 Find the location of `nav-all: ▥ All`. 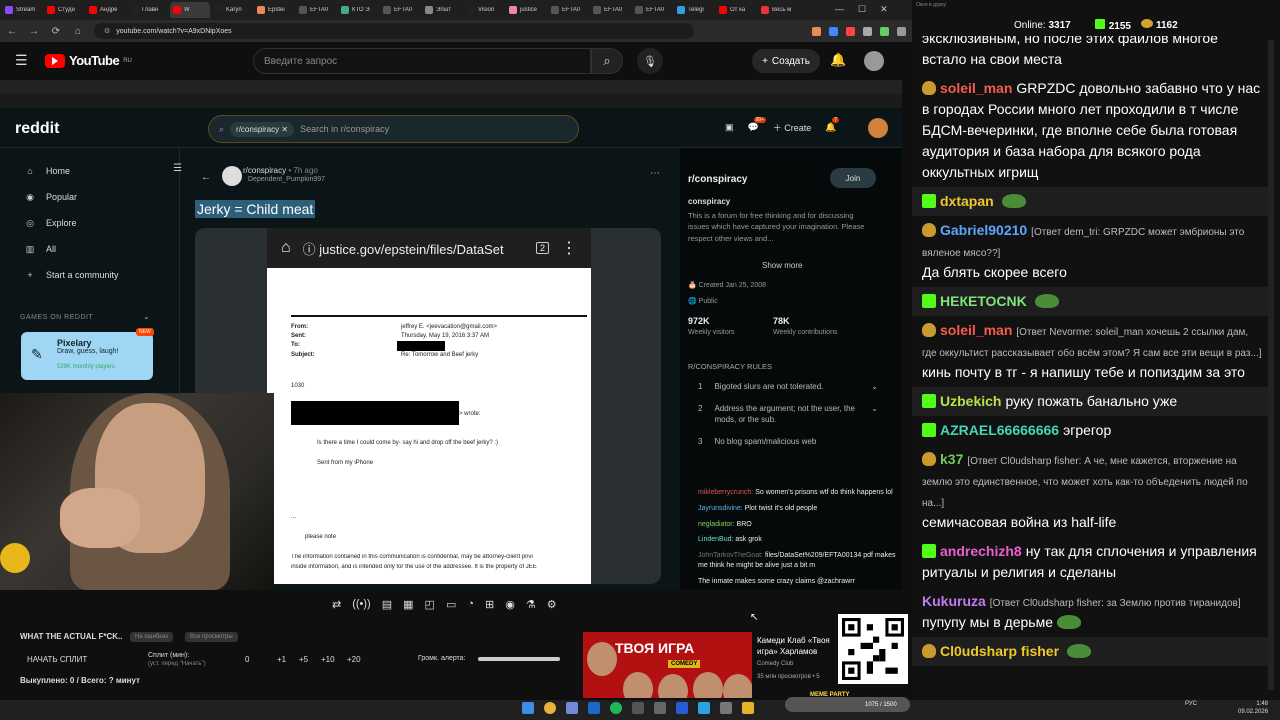

nav-all: ▥ All is located at coordinates (89, 249).